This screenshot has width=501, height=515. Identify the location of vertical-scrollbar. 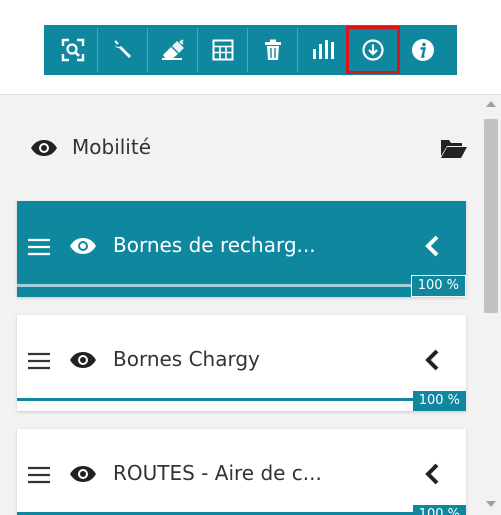
(491, 305).